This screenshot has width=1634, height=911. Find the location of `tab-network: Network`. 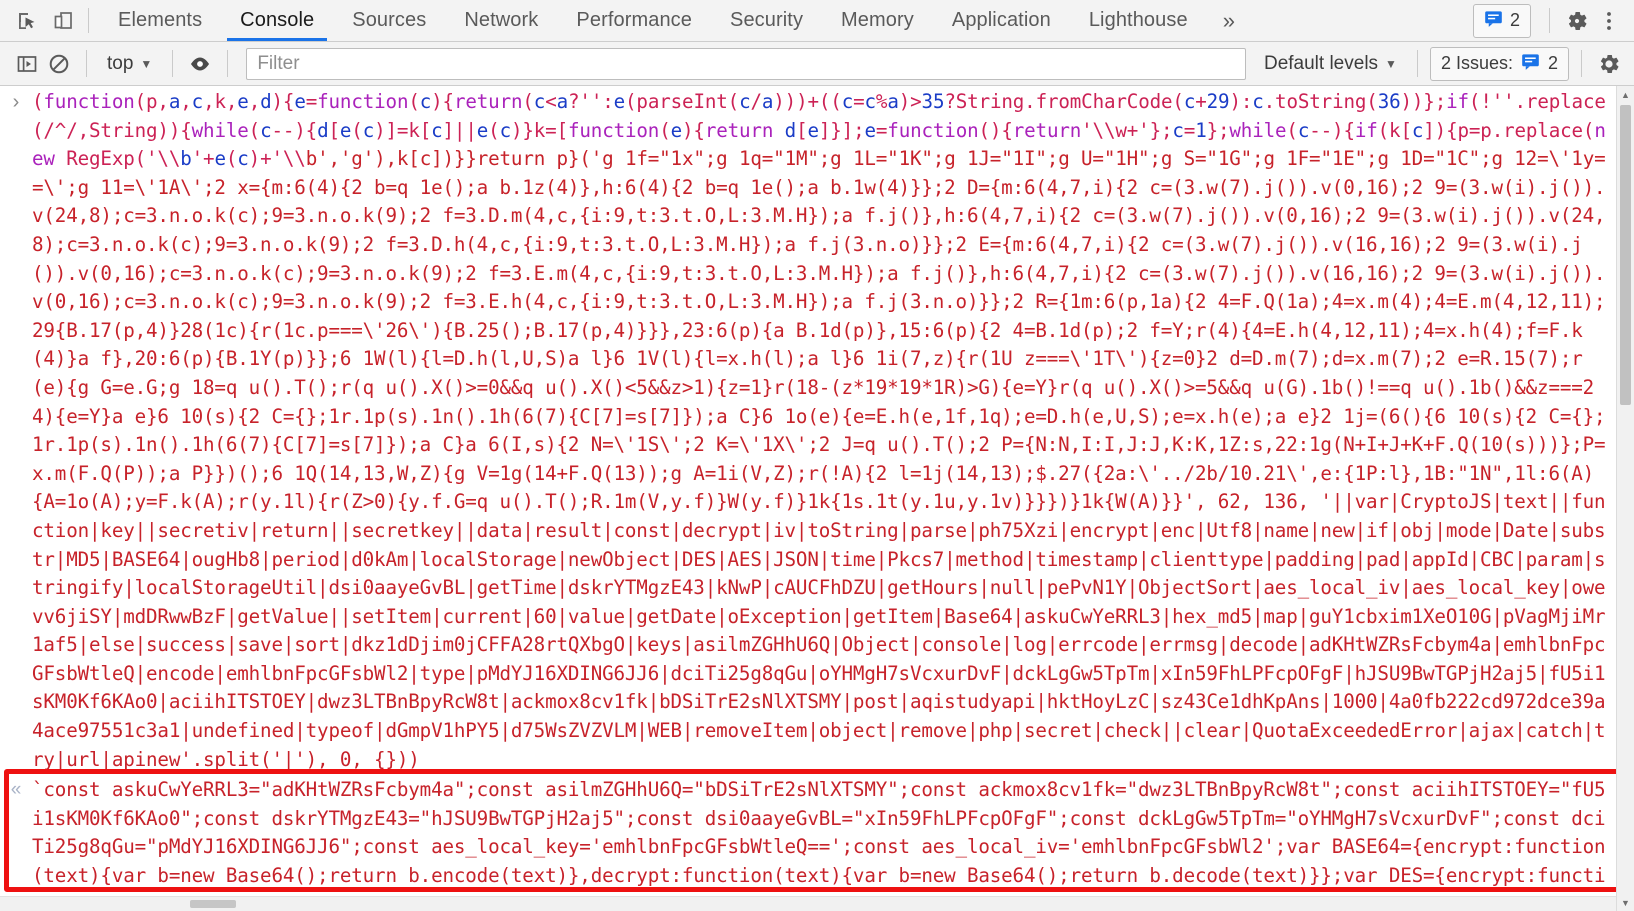

tab-network: Network is located at coordinates (501, 20).